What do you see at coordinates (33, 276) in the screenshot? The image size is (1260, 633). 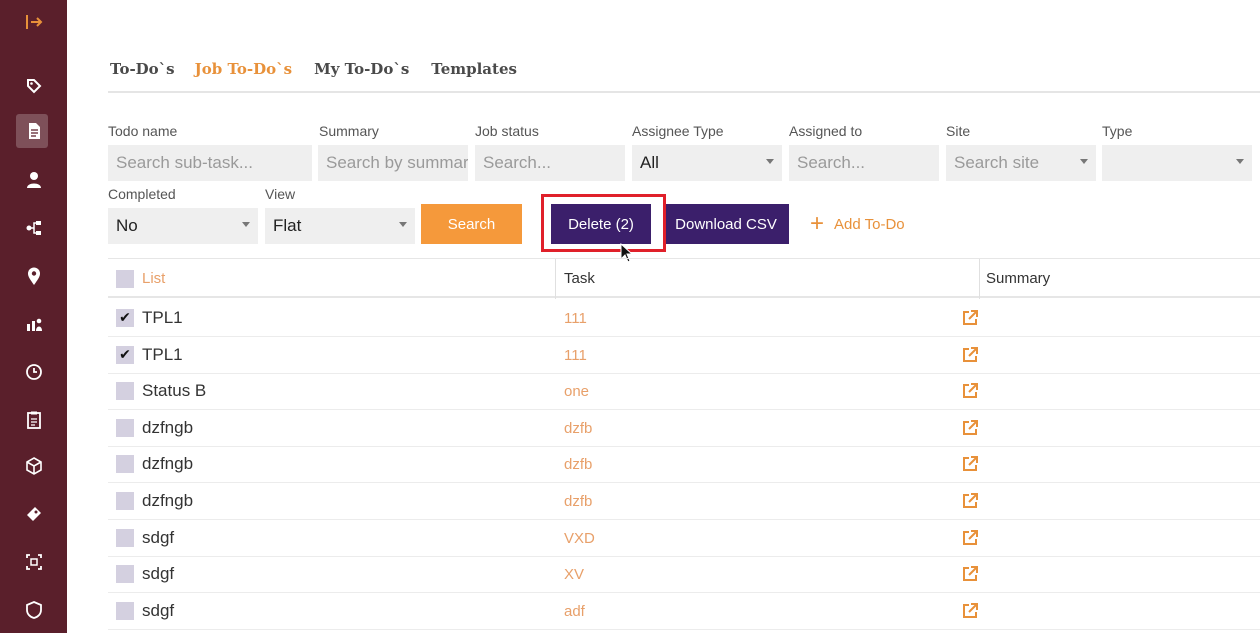 I see `location-pin-icon` at bounding box center [33, 276].